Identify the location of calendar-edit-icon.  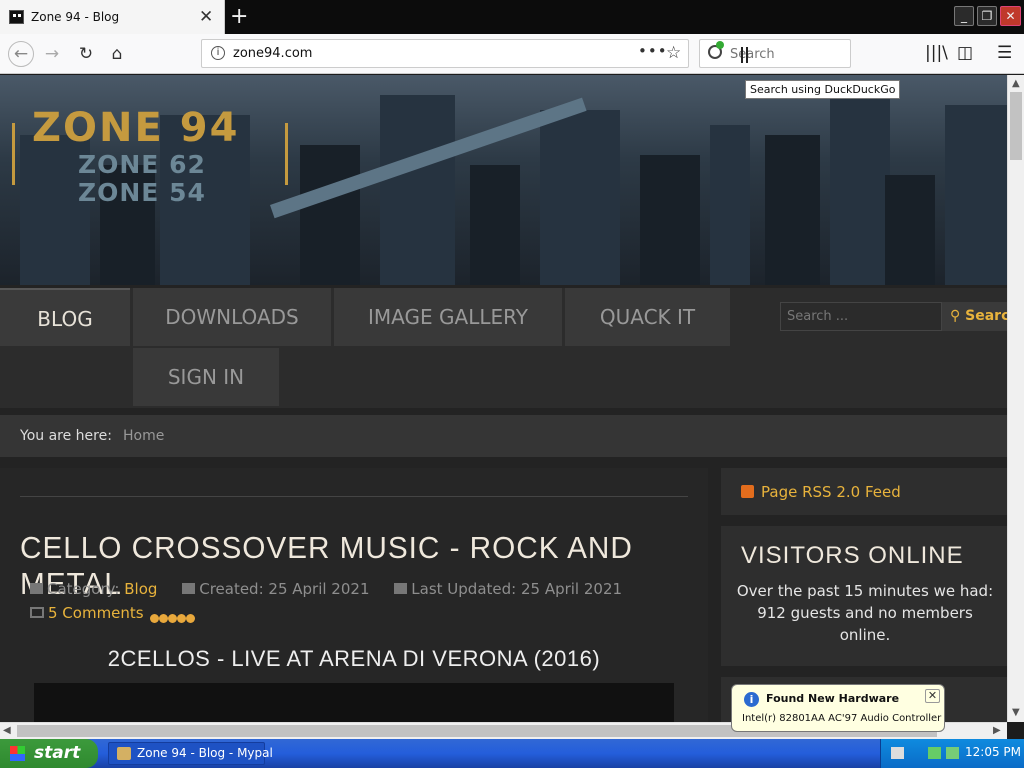
(401, 588).